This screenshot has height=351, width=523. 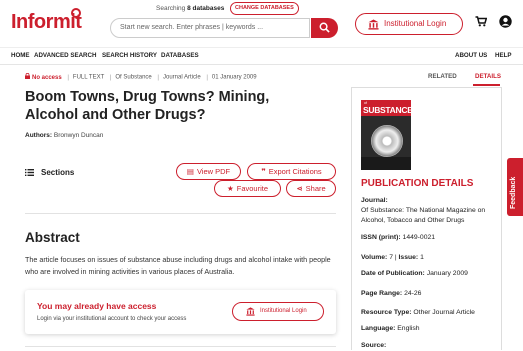 What do you see at coordinates (393, 273) in the screenshot?
I see `date-label: Date of Publication:` at bounding box center [393, 273].